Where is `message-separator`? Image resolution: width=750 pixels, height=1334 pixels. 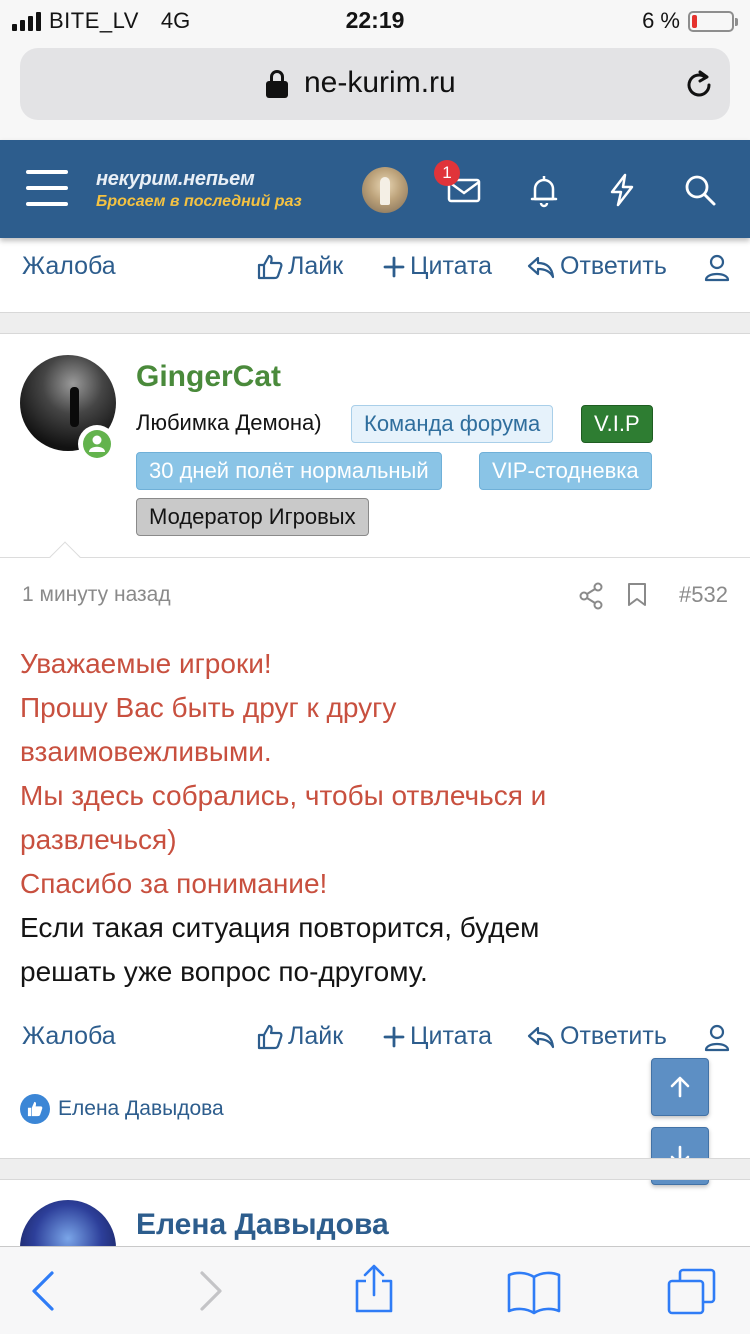 message-separator is located at coordinates (375, 557).